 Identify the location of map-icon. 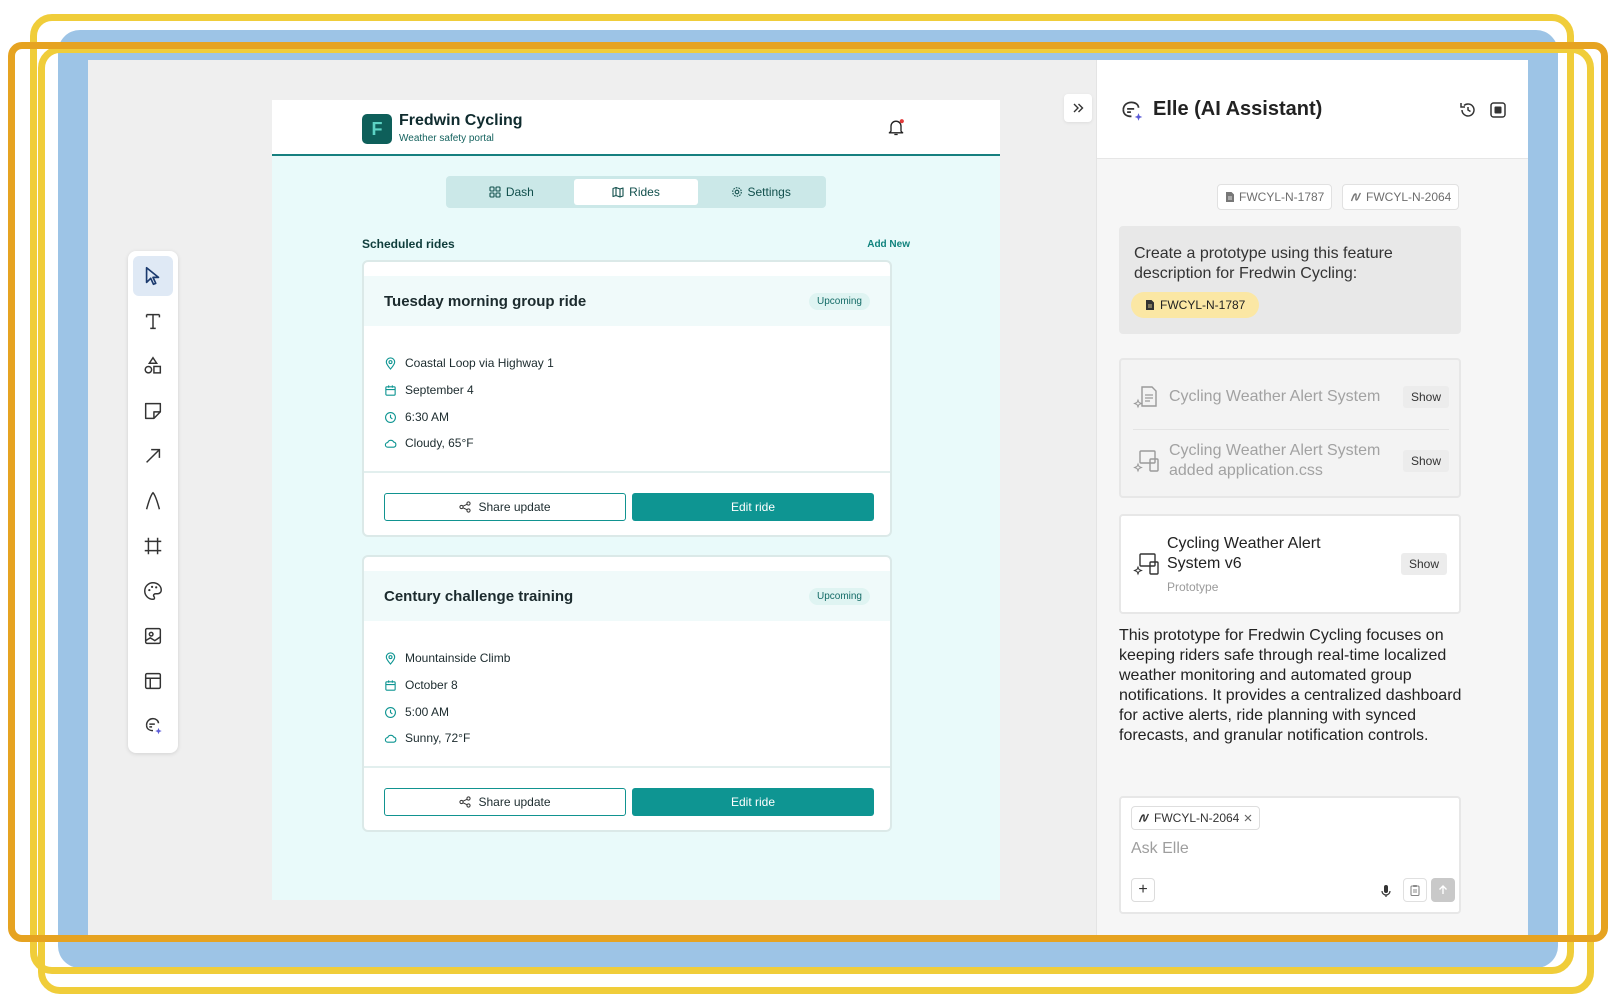
(618, 192).